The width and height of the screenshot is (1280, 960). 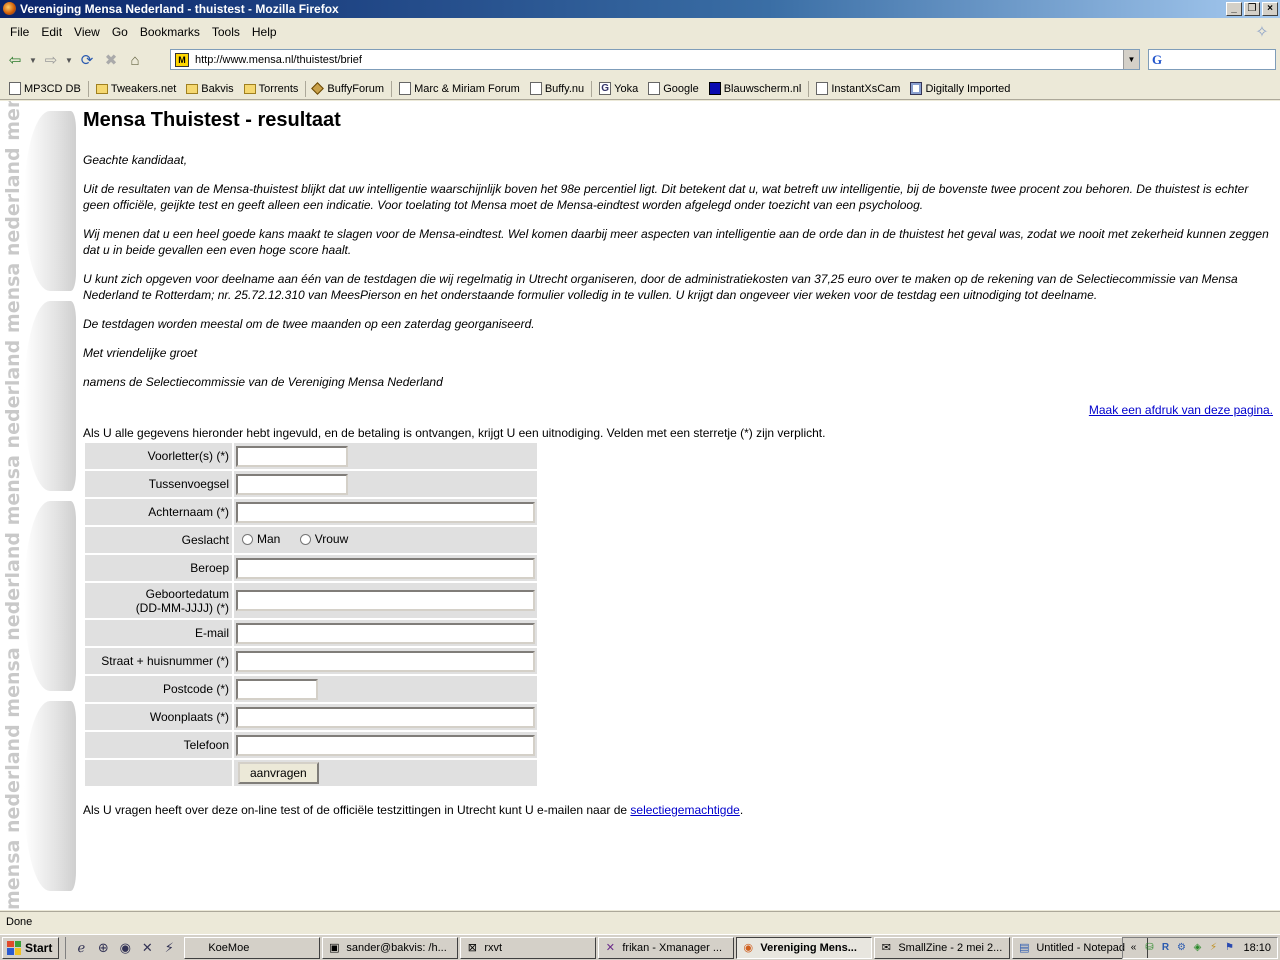 I want to click on google-search-icon: G, so click(x=1160, y=60).